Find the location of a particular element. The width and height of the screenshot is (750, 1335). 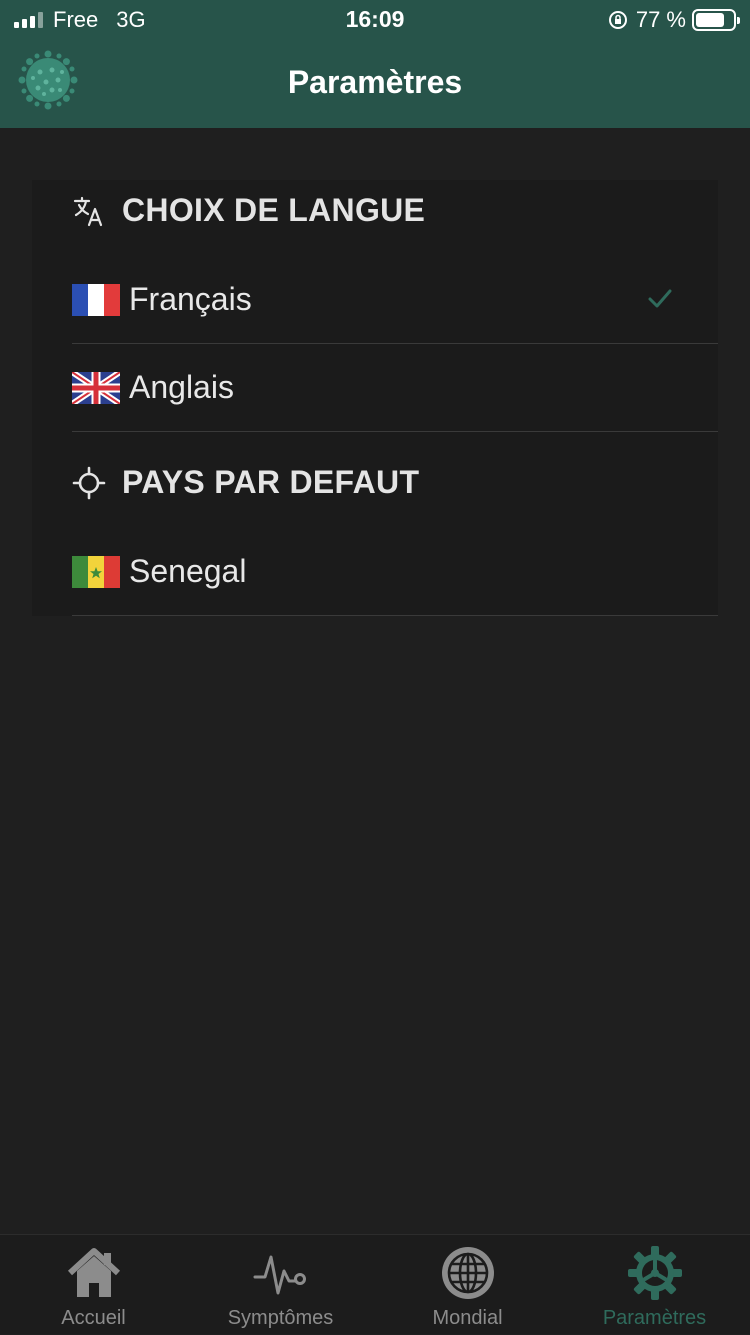

default-country-label: Senegal is located at coordinates (188, 571).